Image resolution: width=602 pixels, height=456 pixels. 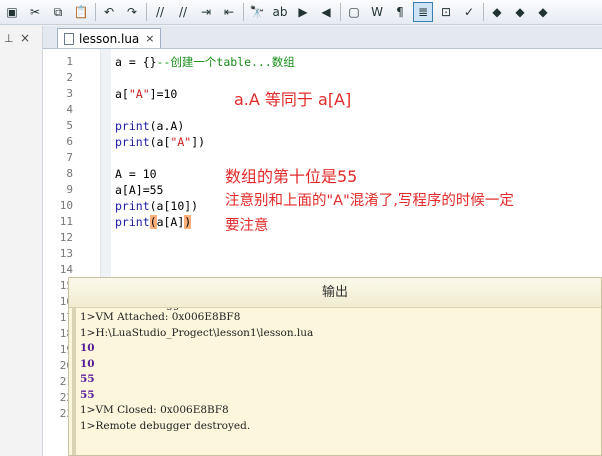 I want to click on view-icon: ▢, so click(x=354, y=12).